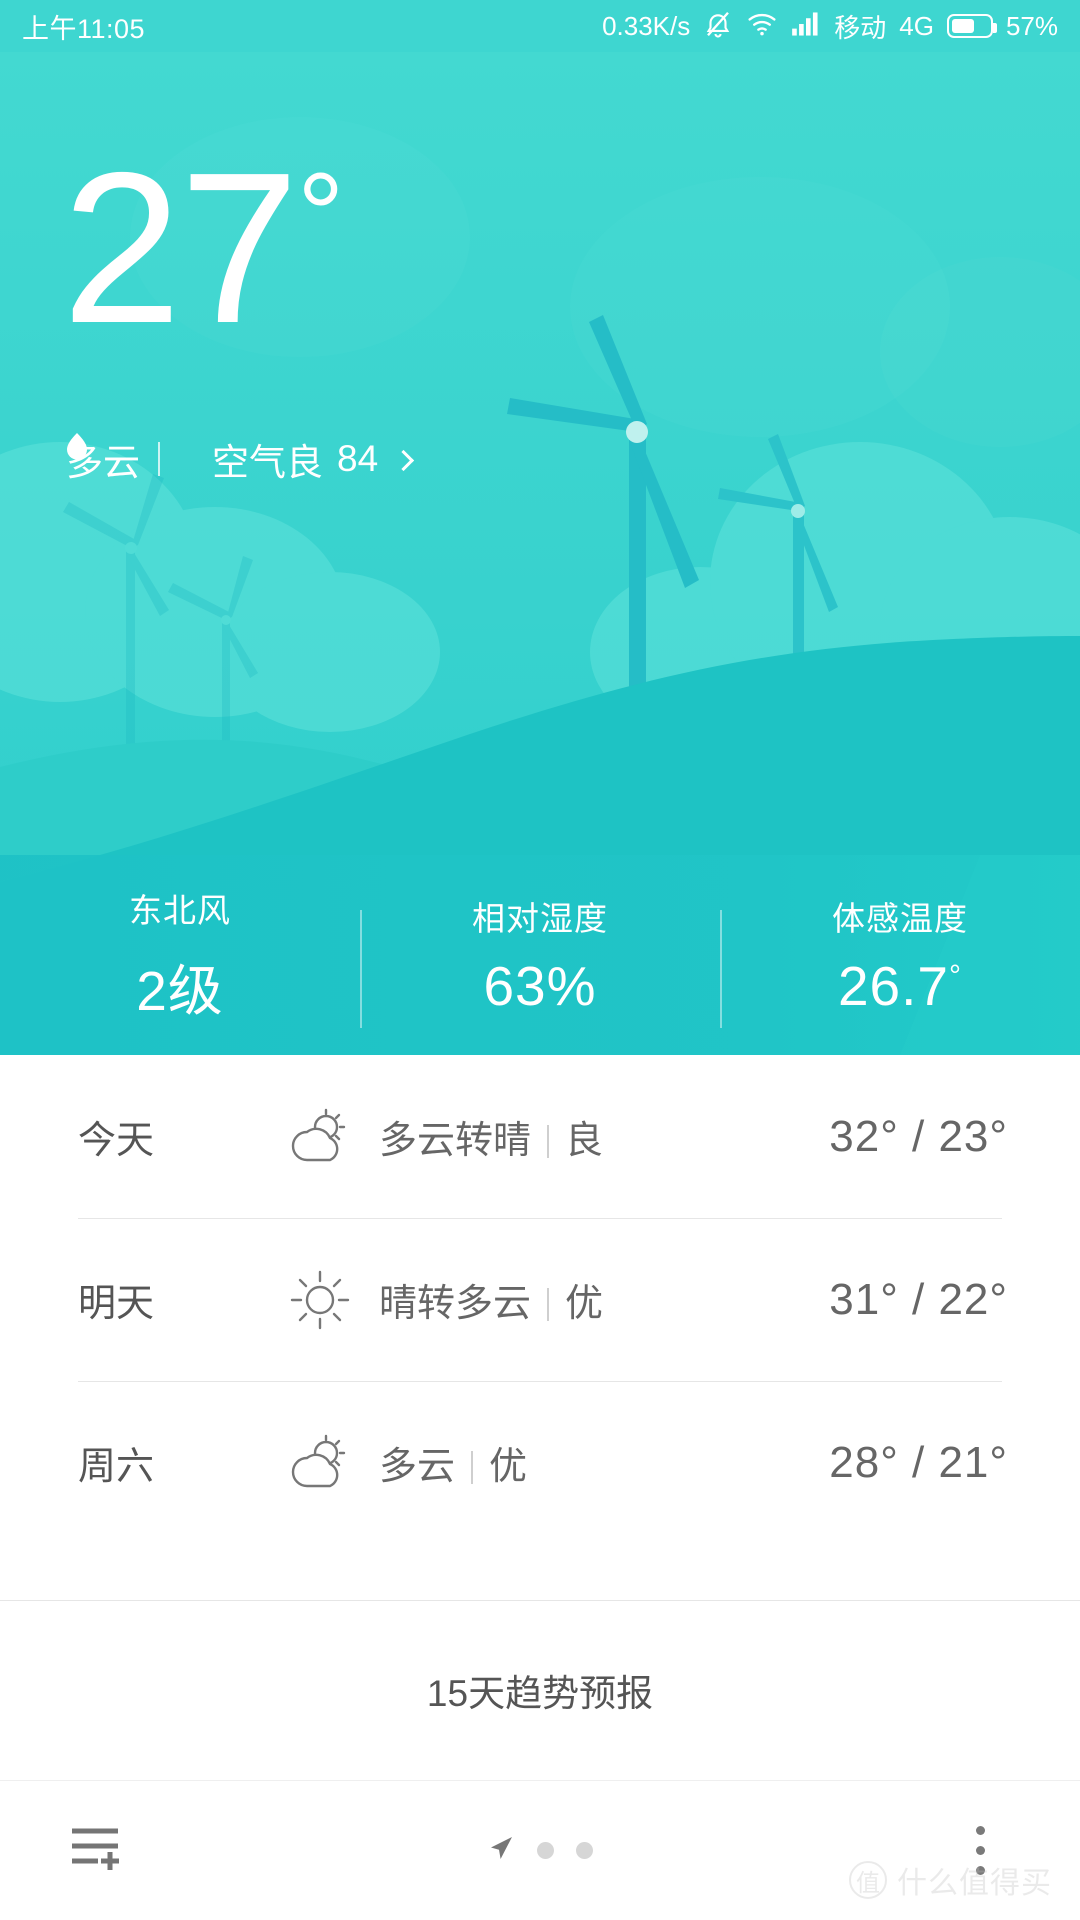 This screenshot has width=1080, height=1920. What do you see at coordinates (556, 1463) in the screenshot?
I see `forecast-condition-group: 多云 优` at bounding box center [556, 1463].